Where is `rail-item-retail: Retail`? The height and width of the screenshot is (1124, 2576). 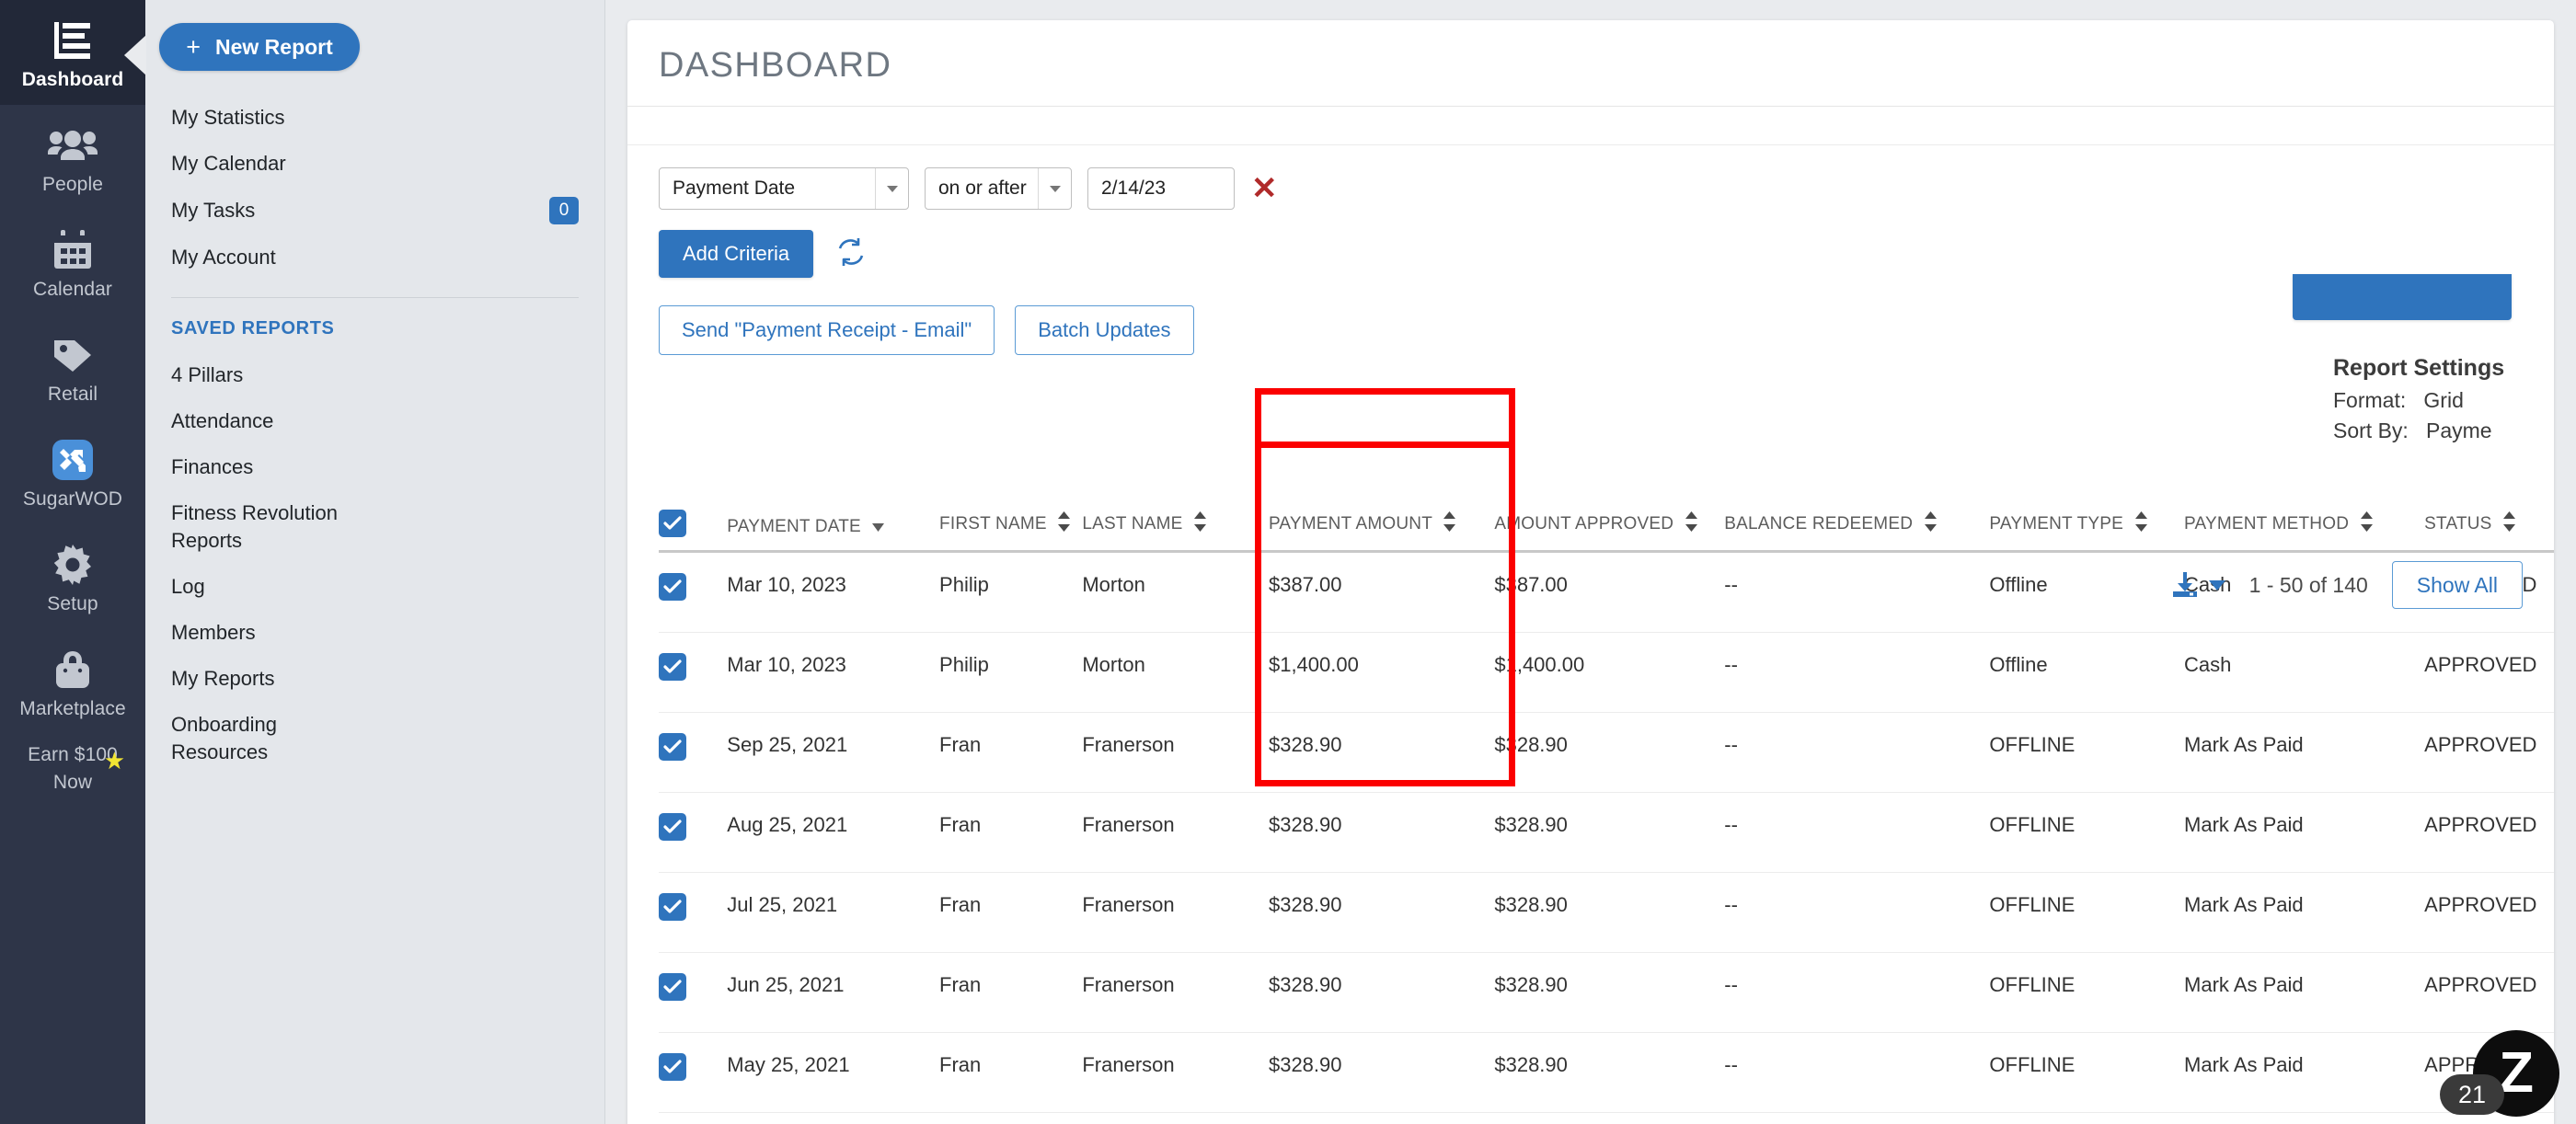 rail-item-retail: Retail is located at coordinates (72, 367).